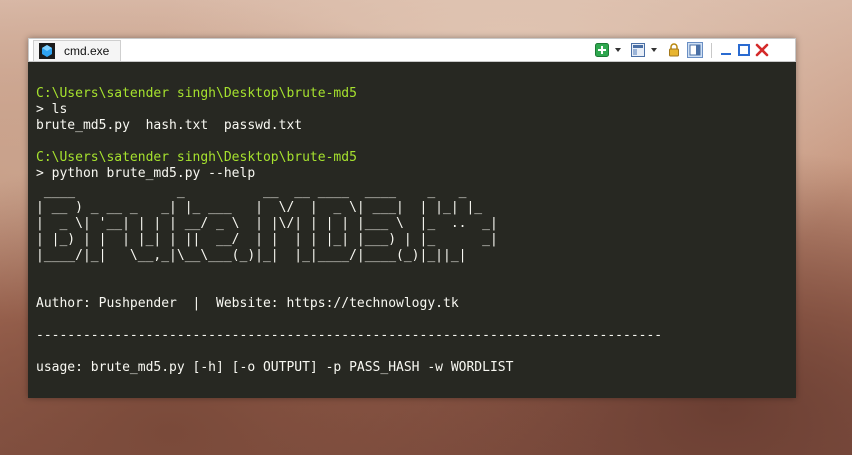 This screenshot has height=455, width=852. I want to click on layout-icon, so click(638, 50).